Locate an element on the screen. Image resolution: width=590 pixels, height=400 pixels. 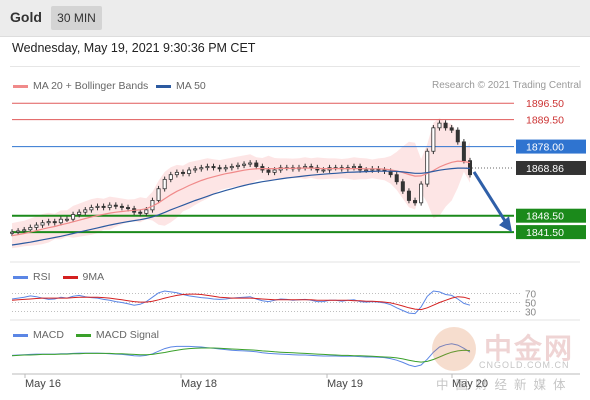
level-label-support: 1848.50 is located at coordinates (545, 217).